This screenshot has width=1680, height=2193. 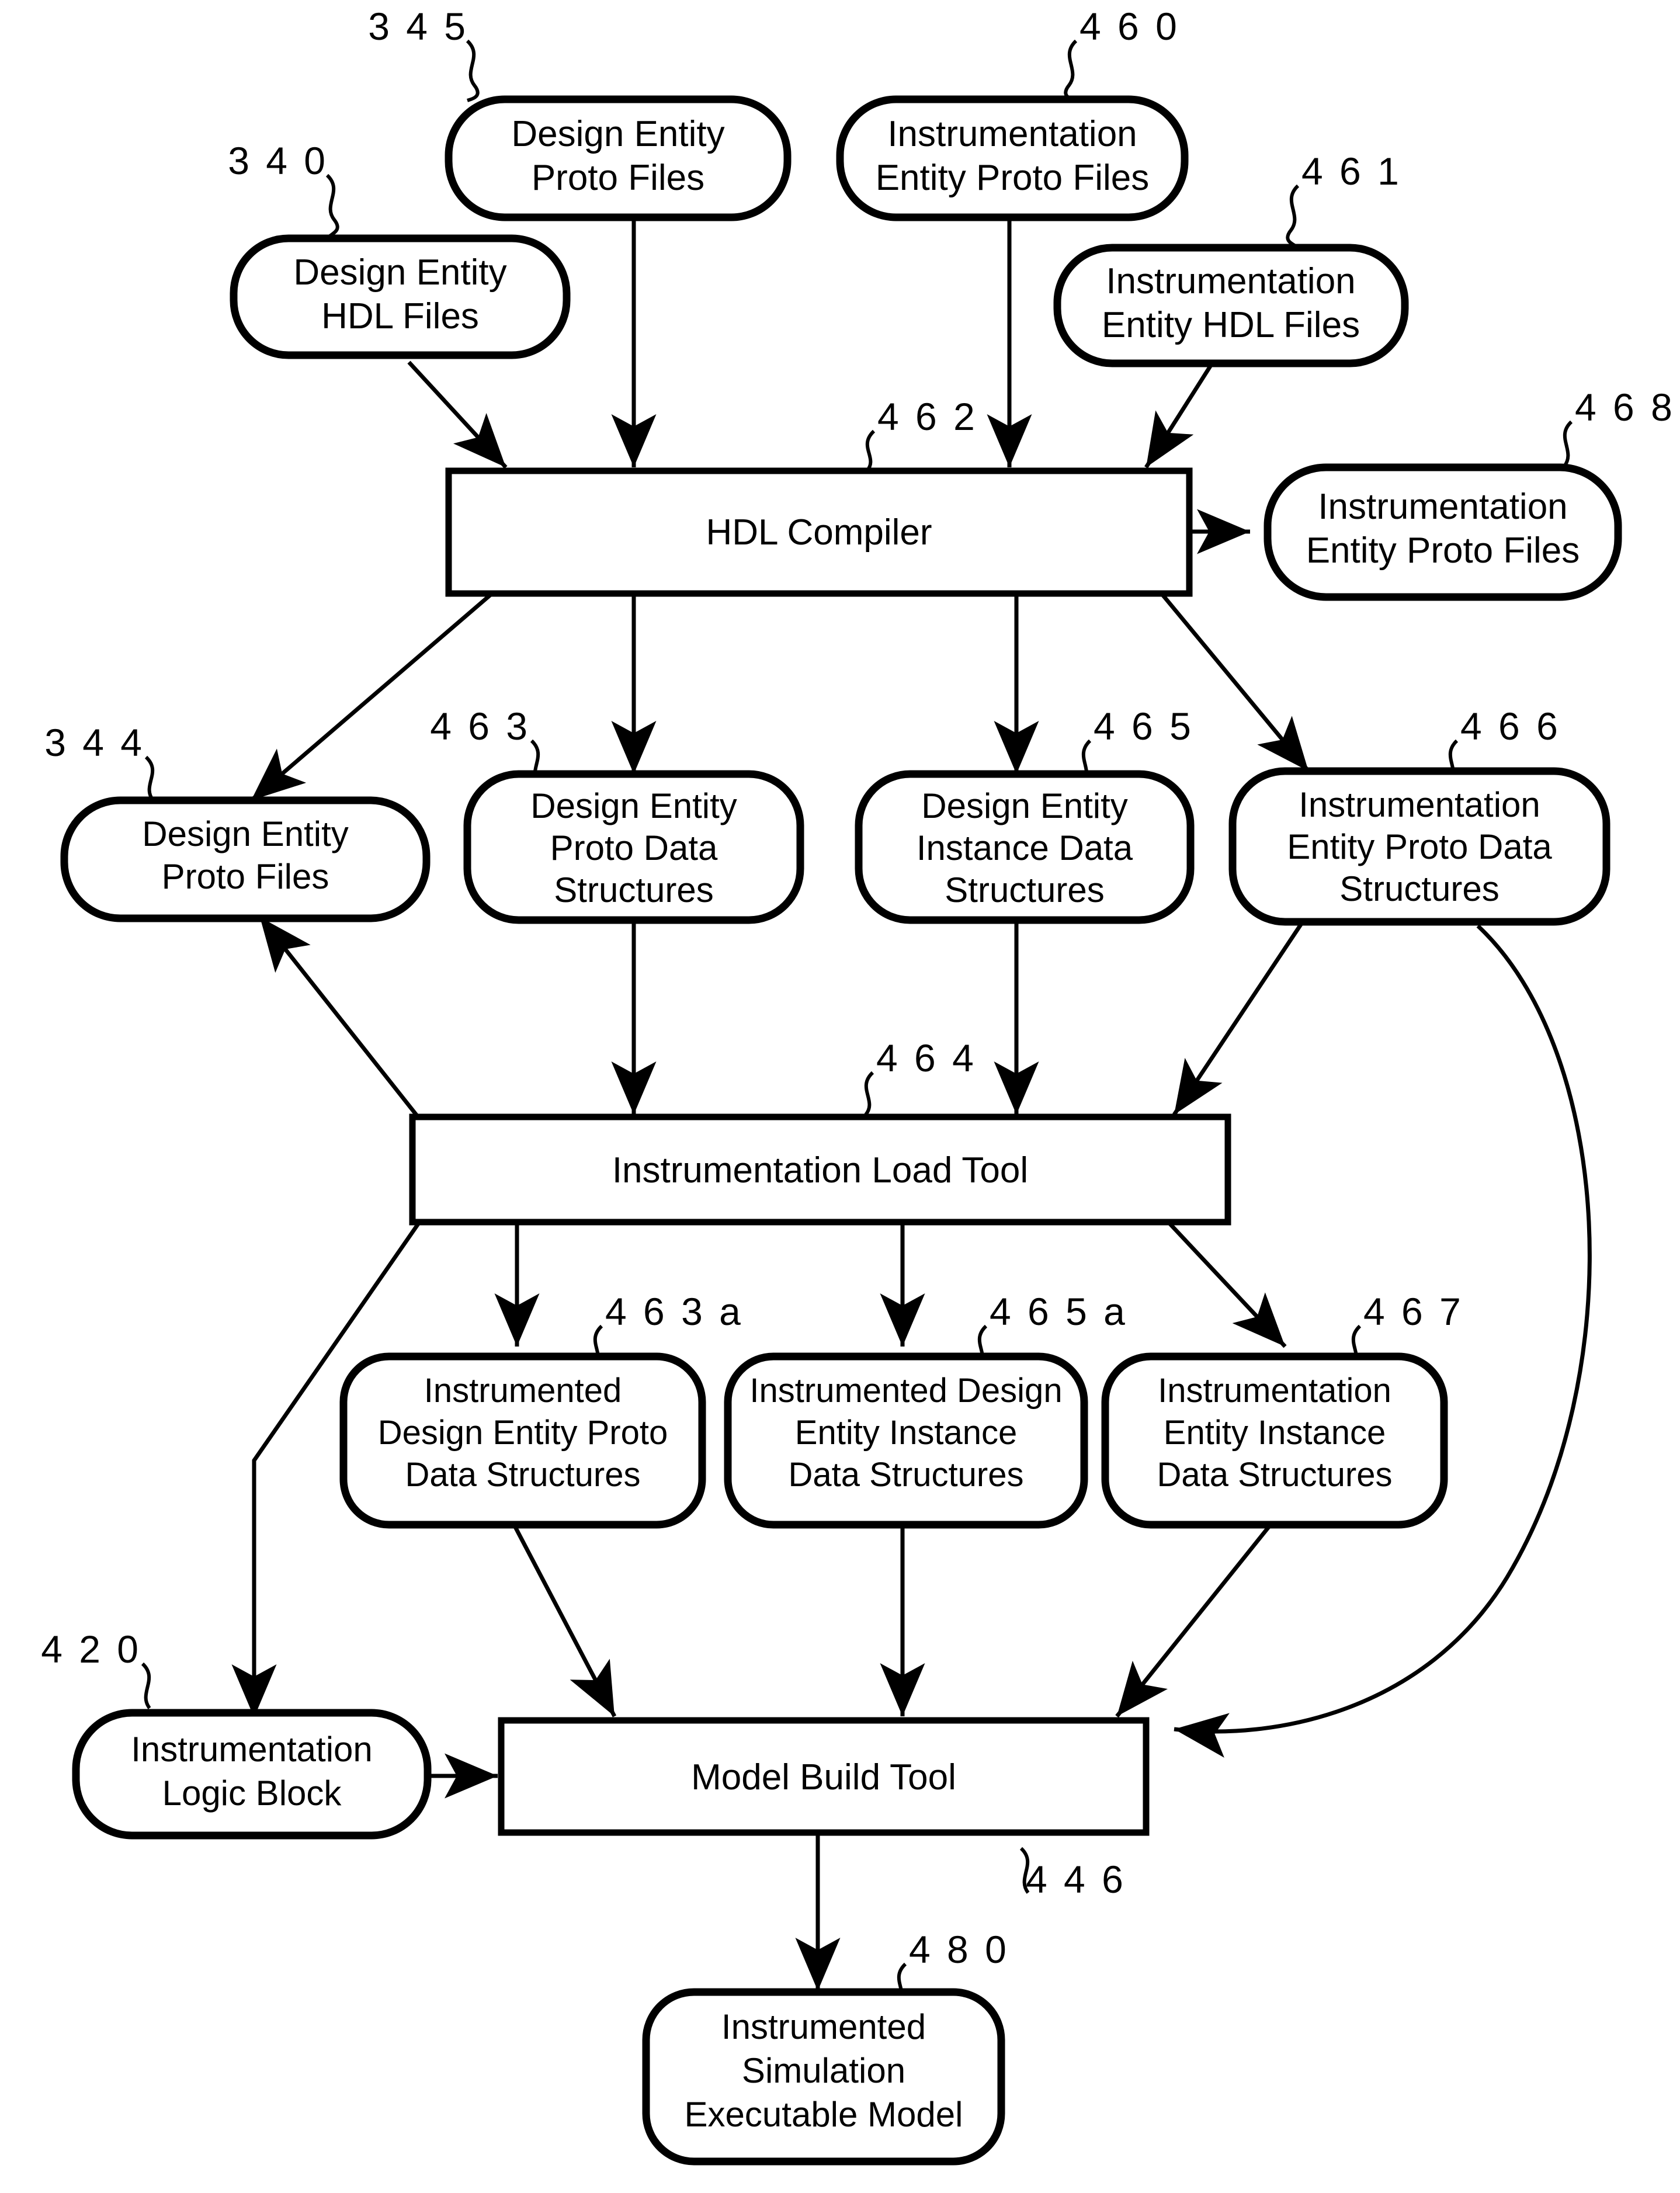 What do you see at coordinates (906, 1433) in the screenshot?
I see `node-465a-line-1: Entity Instance` at bounding box center [906, 1433].